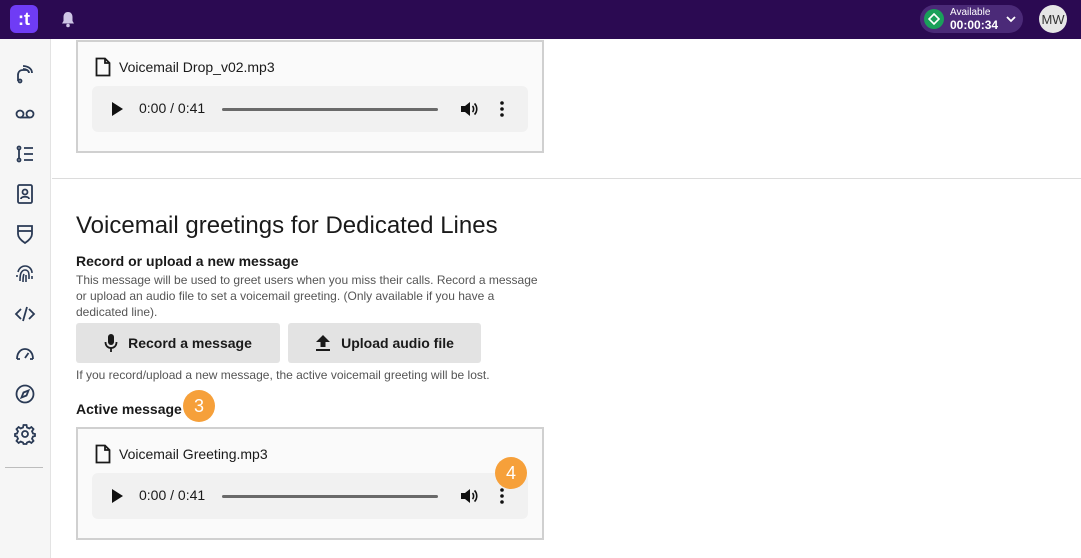 This screenshot has width=1081, height=558. I want to click on code-icon, so click(25, 314).